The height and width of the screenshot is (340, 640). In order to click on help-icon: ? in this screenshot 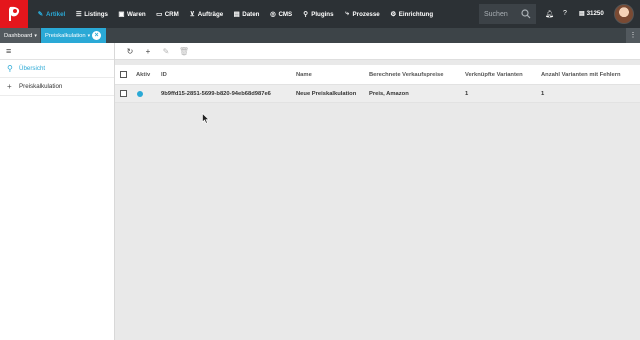, I will do `click(565, 13)`.